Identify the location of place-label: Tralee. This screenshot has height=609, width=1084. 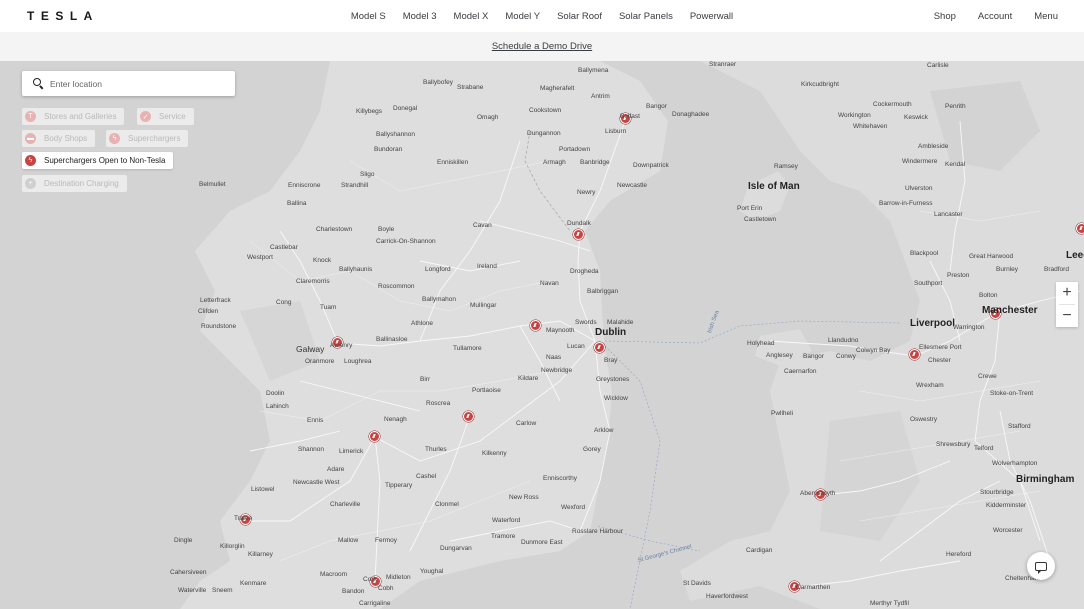
(243, 518).